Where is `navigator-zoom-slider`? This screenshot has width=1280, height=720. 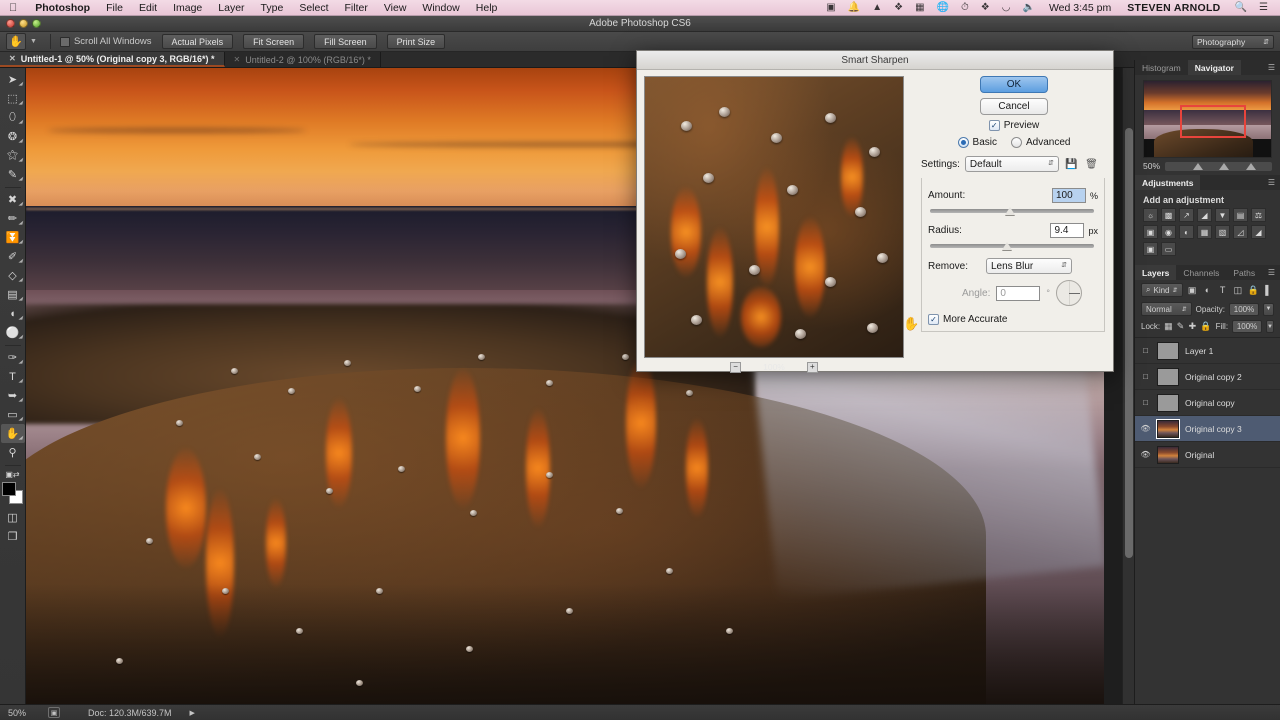
navigator-zoom-slider is located at coordinates (1218, 166).